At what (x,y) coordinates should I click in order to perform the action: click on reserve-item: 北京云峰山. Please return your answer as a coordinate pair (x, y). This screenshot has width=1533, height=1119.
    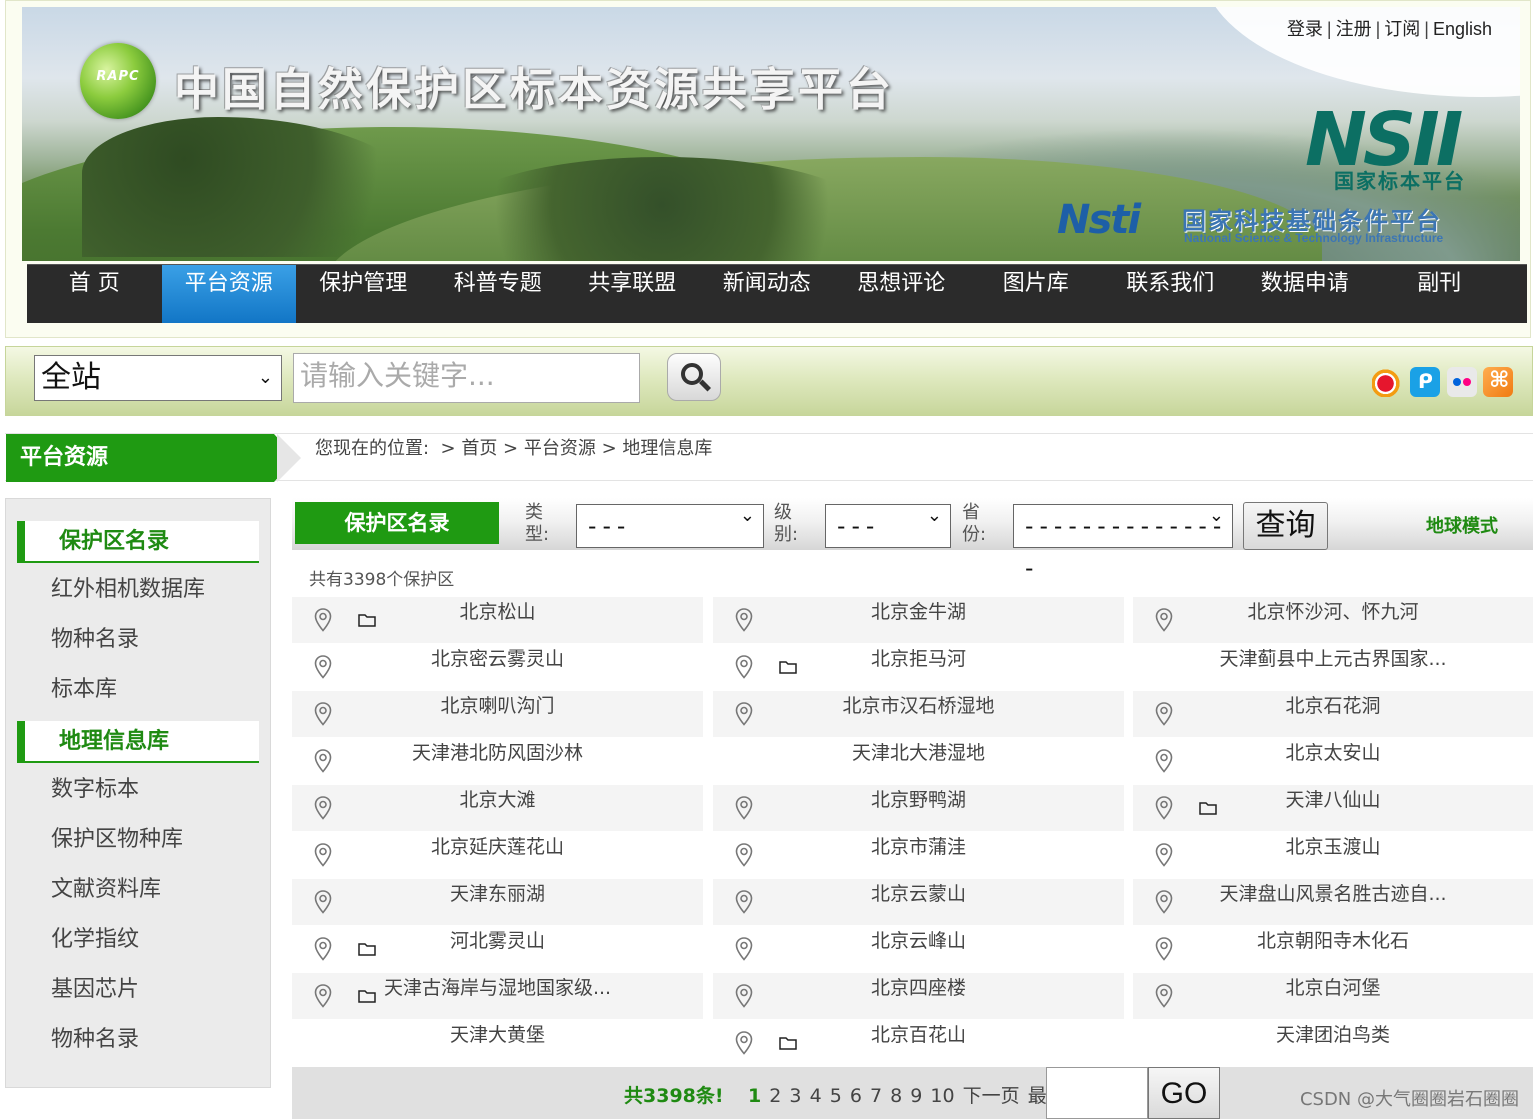
    Looking at the image, I should click on (918, 949).